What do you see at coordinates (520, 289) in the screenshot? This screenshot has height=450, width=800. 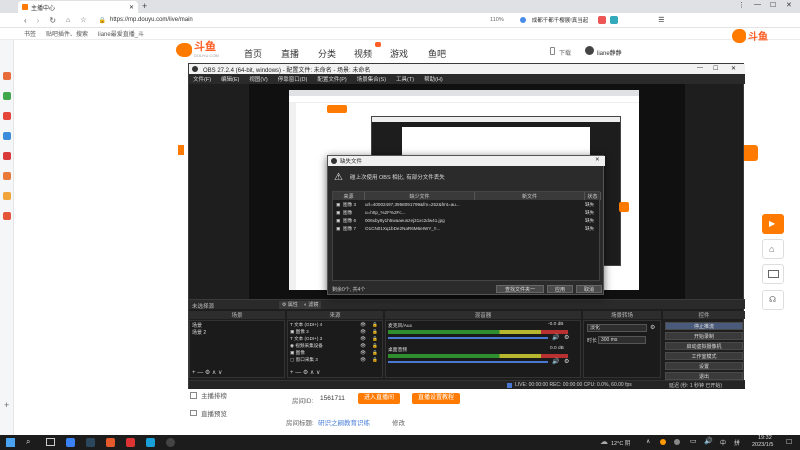 I see `search-directory-button: 查找文件夹一` at bounding box center [520, 289].